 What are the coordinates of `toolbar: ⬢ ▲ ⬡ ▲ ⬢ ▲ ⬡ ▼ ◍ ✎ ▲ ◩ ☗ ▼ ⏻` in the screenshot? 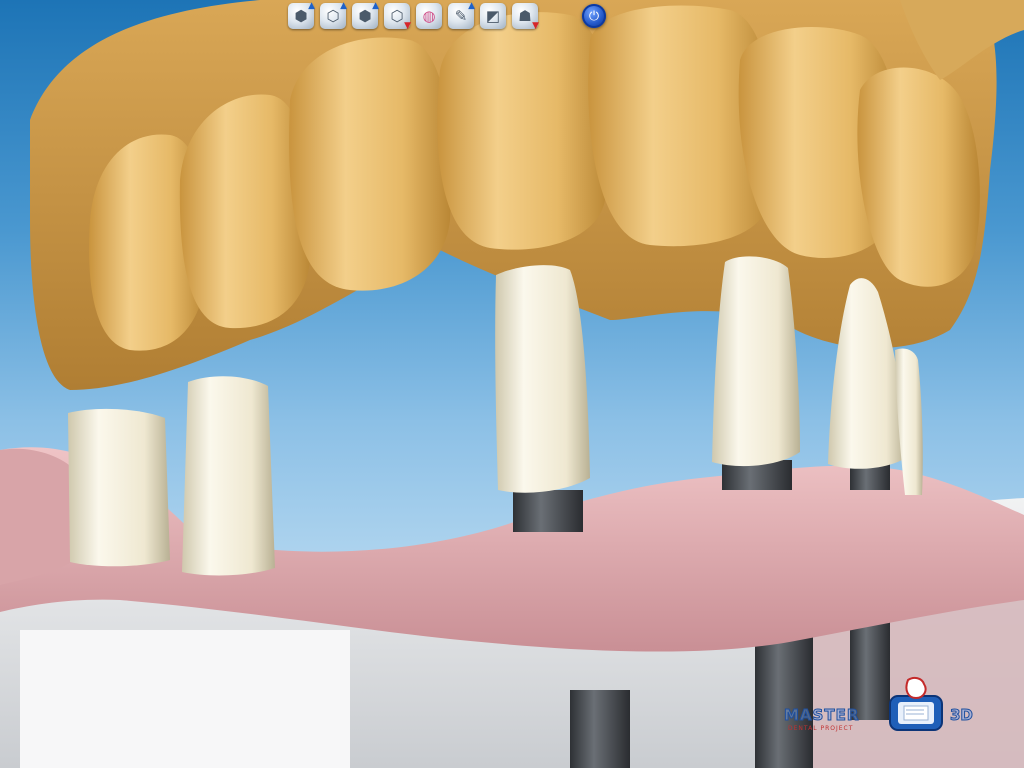 It's located at (447, 16).